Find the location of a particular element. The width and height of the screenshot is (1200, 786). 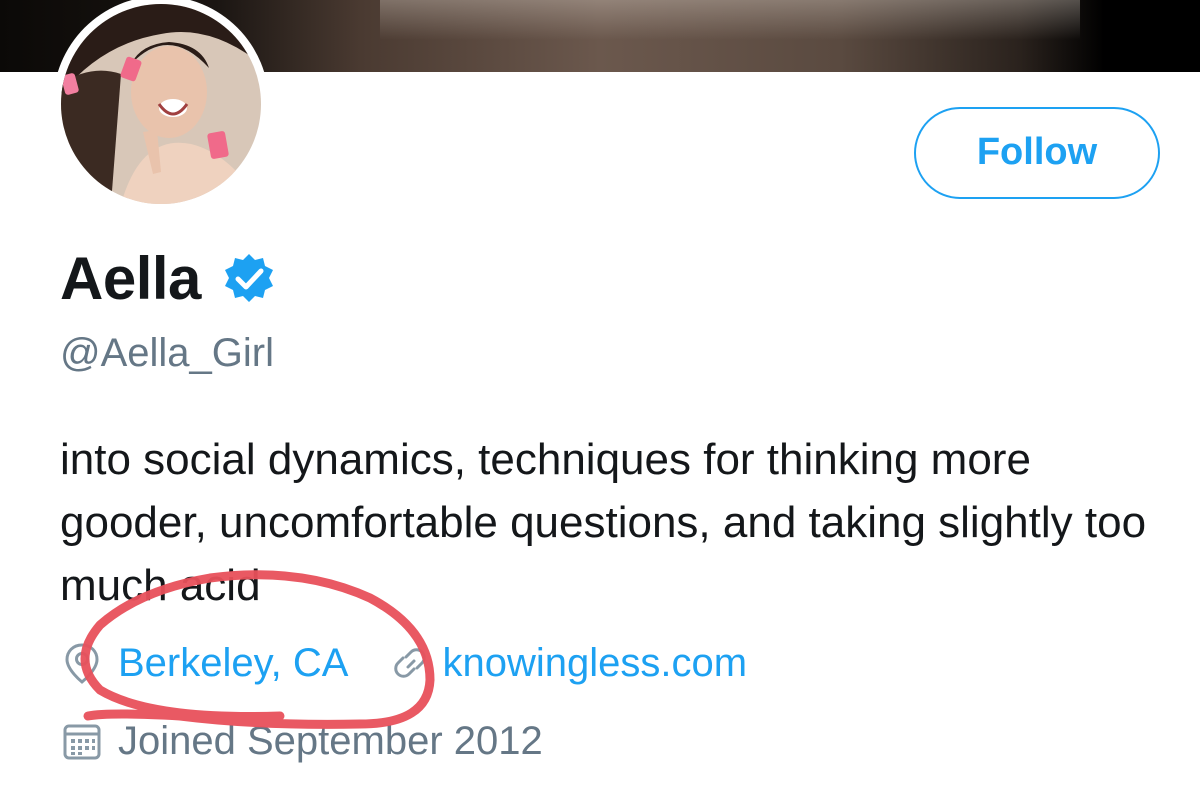

profile-name-row: Aella is located at coordinates (168, 278).